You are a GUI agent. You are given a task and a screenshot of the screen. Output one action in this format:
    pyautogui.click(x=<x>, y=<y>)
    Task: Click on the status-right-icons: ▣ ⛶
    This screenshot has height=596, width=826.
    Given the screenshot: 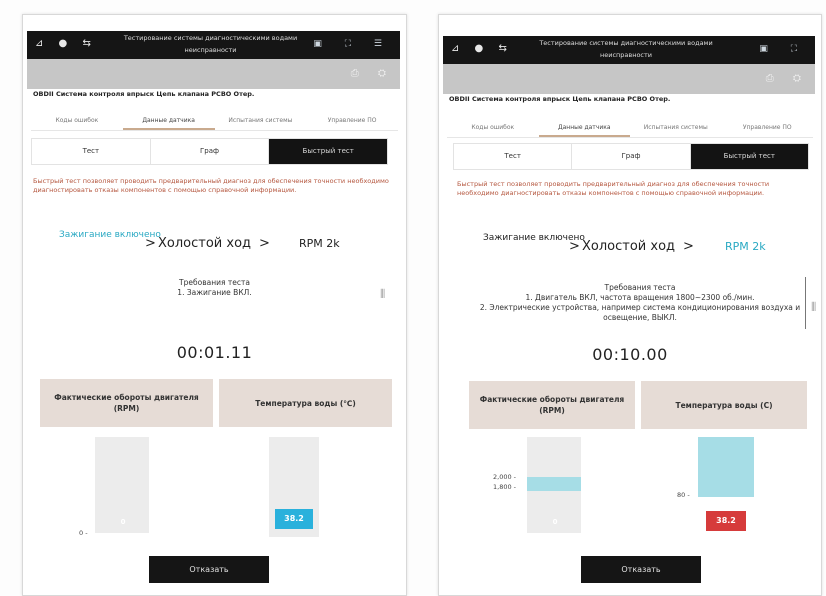 What is the action you would take?
    pyautogui.click(x=783, y=49)
    